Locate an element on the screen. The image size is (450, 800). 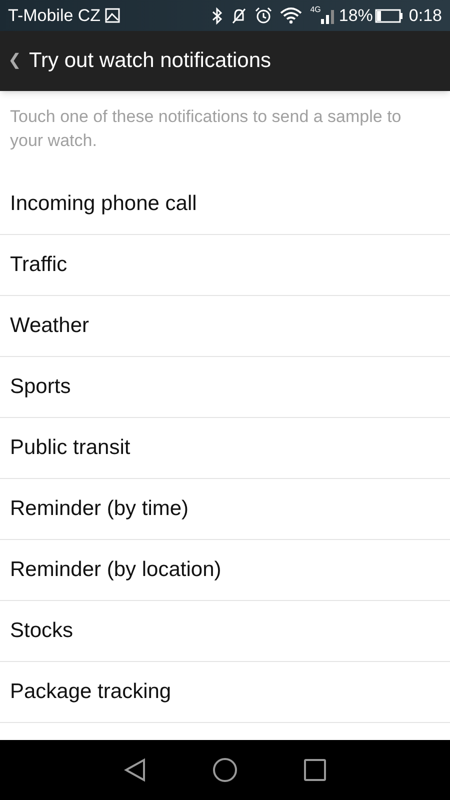
back-button: ❮ is located at coordinates (14, 61).